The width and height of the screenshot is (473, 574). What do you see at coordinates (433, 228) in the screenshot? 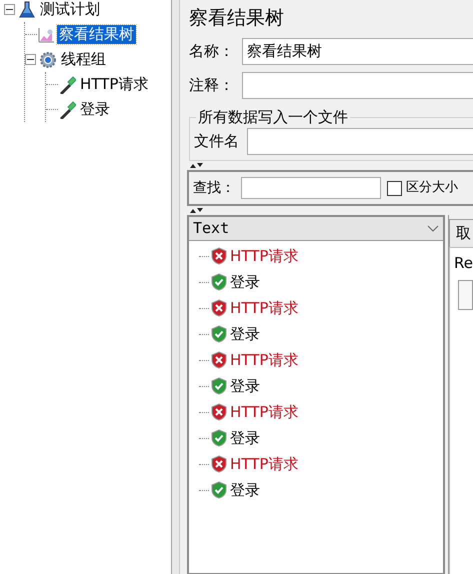
I see `chevron-down-icon` at bounding box center [433, 228].